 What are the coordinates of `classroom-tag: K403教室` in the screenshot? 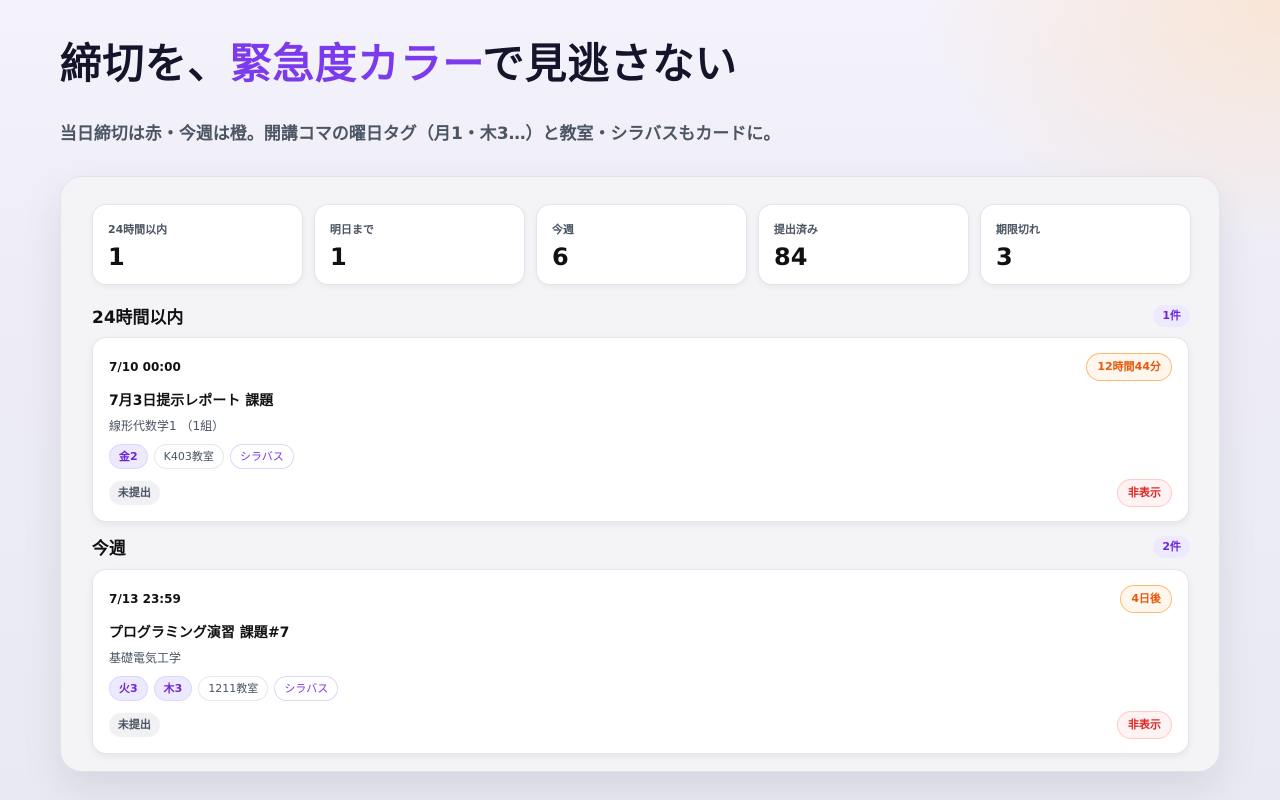 It's located at (188, 456).